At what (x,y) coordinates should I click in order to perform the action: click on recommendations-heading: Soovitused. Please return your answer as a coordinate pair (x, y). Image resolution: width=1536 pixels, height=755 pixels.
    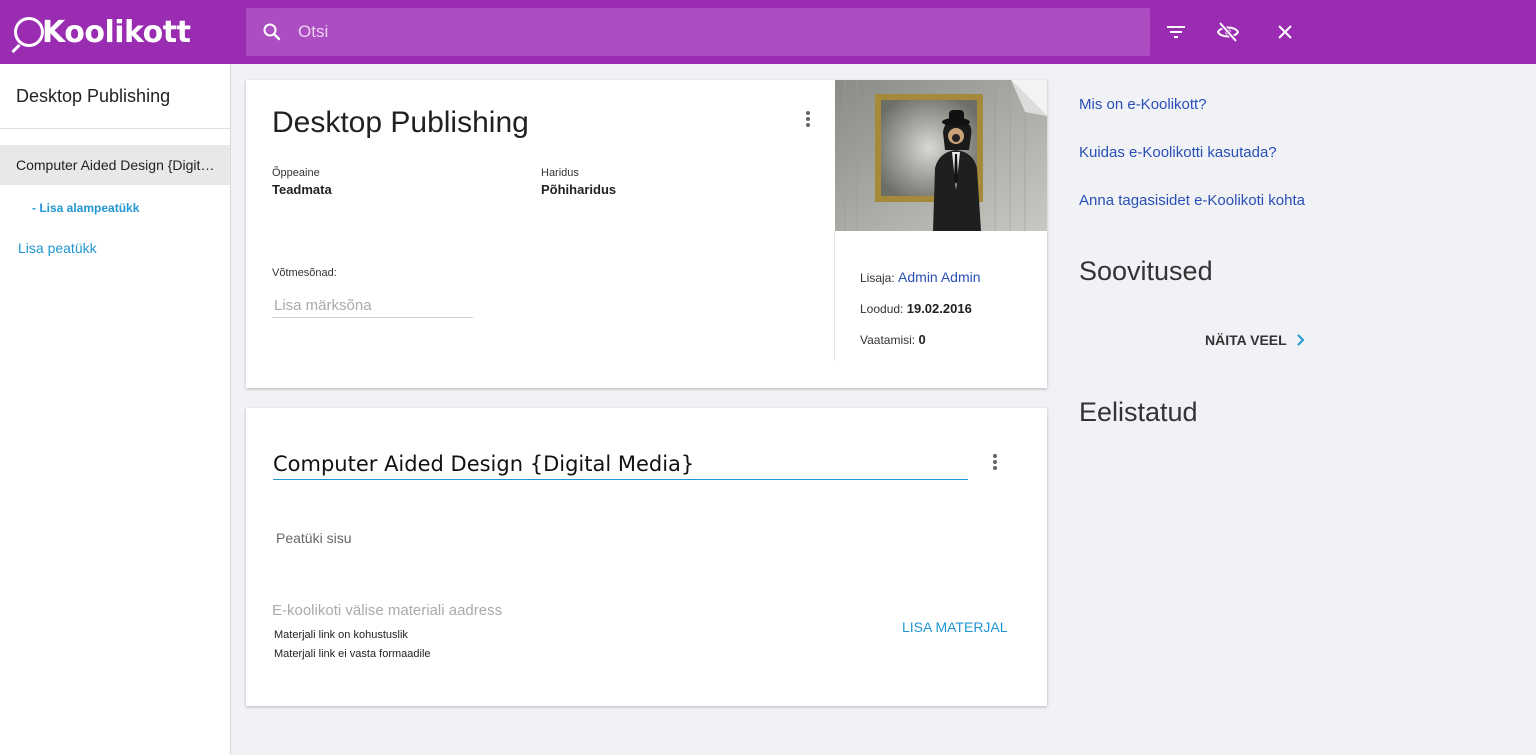
    Looking at the image, I should click on (1146, 271).